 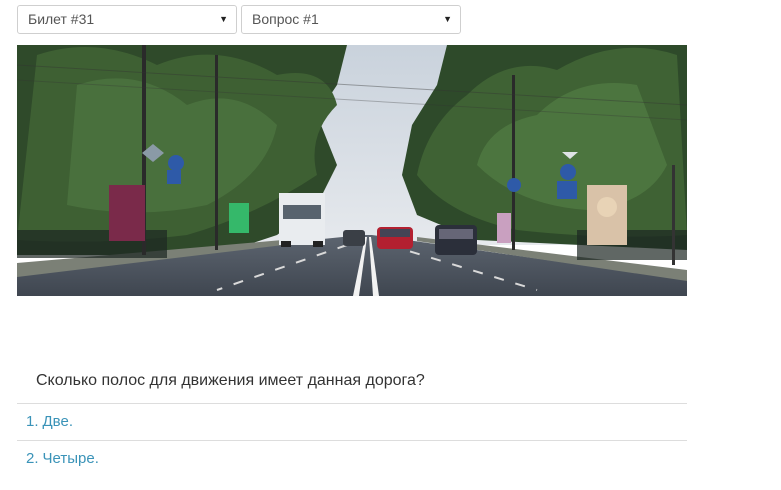 I want to click on ticket-select: Билет #31 ▼, so click(x=127, y=19).